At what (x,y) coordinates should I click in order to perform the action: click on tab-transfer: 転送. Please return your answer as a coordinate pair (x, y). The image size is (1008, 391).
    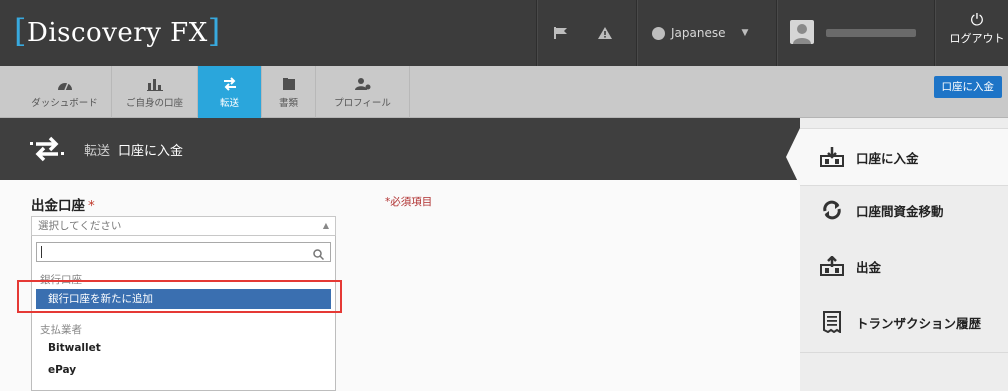
    Looking at the image, I should click on (230, 95).